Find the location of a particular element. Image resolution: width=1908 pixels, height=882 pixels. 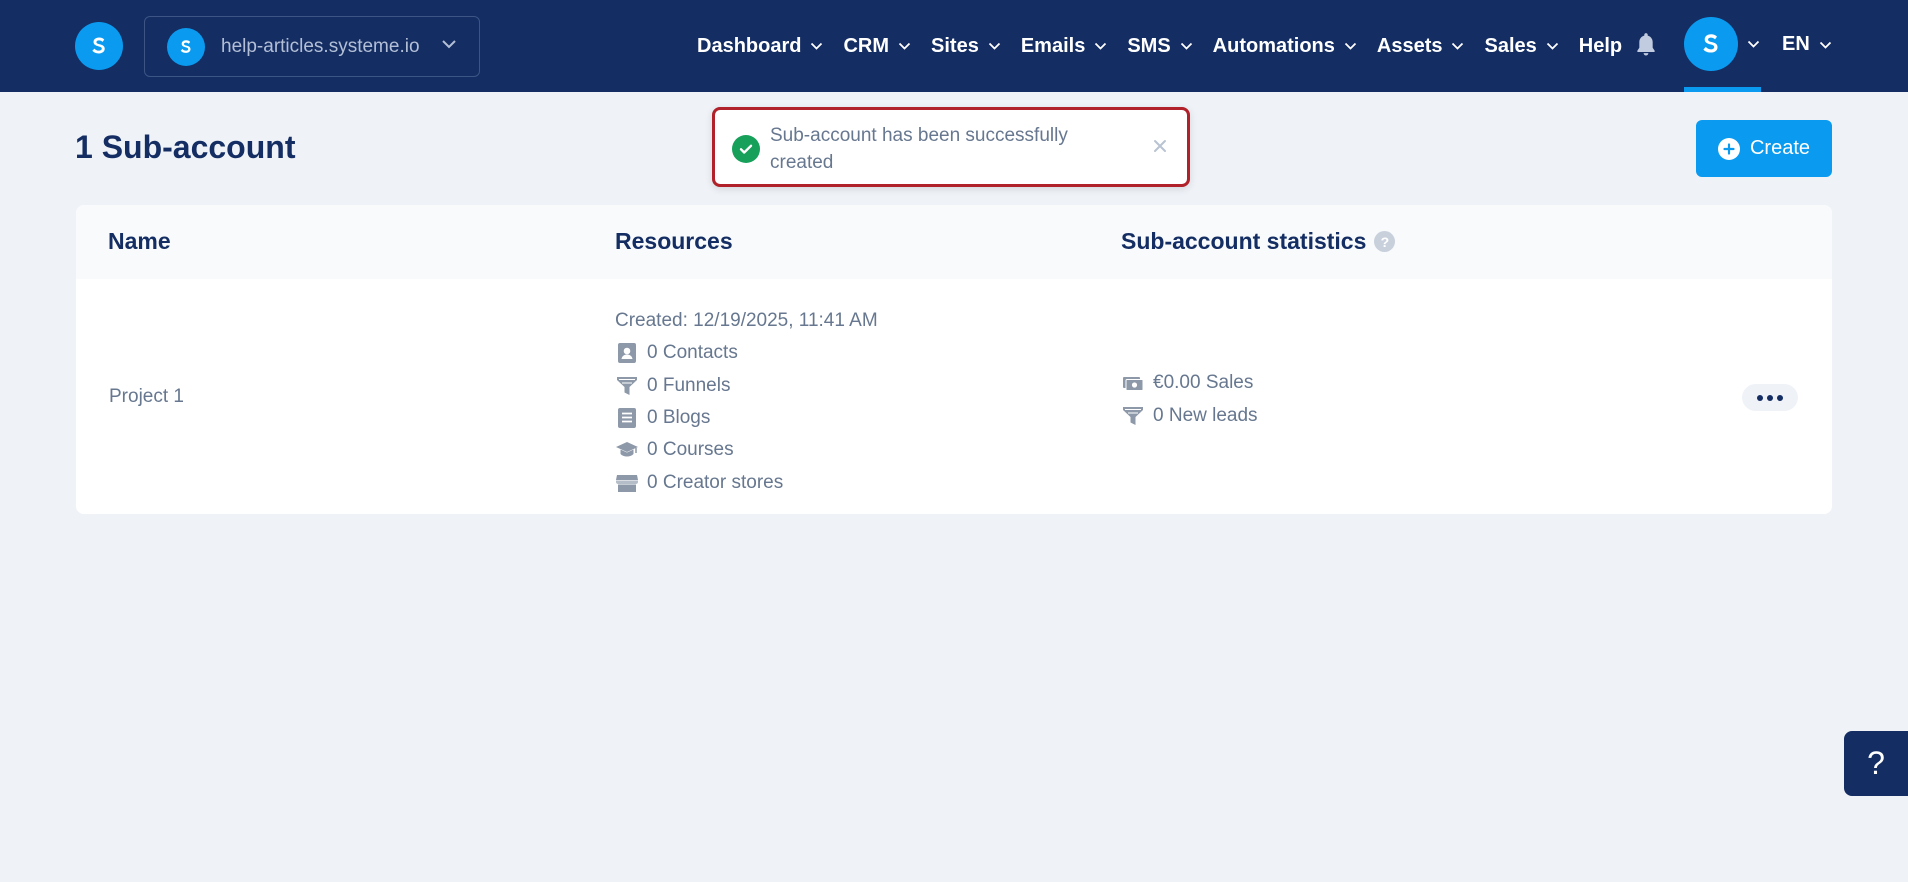

nav-item-label: Help is located at coordinates (1600, 45).